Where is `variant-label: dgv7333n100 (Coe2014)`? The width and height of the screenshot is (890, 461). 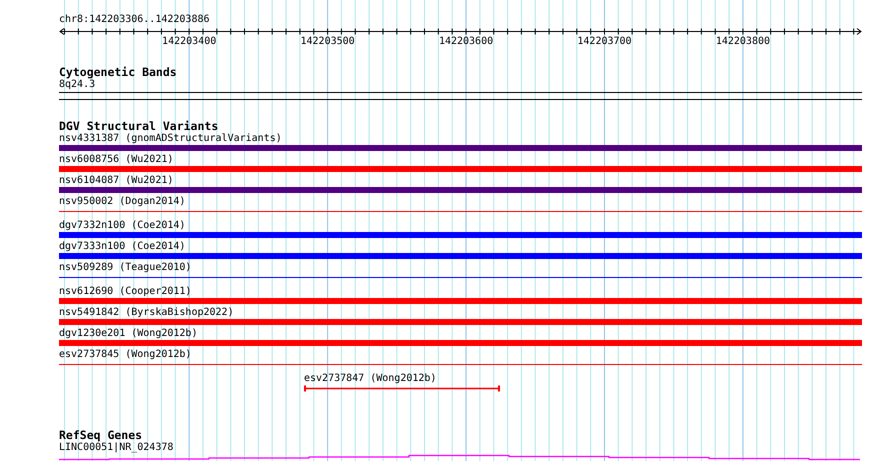
variant-label: dgv7333n100 (Coe2014) is located at coordinates (122, 247).